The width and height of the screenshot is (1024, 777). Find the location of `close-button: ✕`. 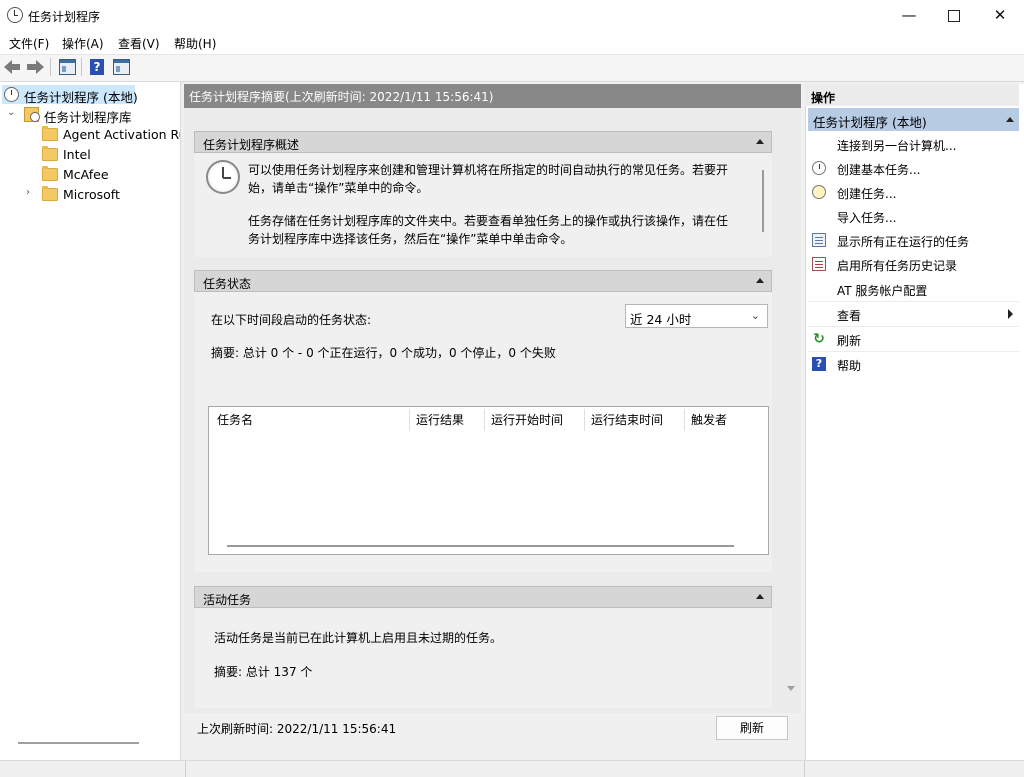

close-button: ✕ is located at coordinates (1000, 15).